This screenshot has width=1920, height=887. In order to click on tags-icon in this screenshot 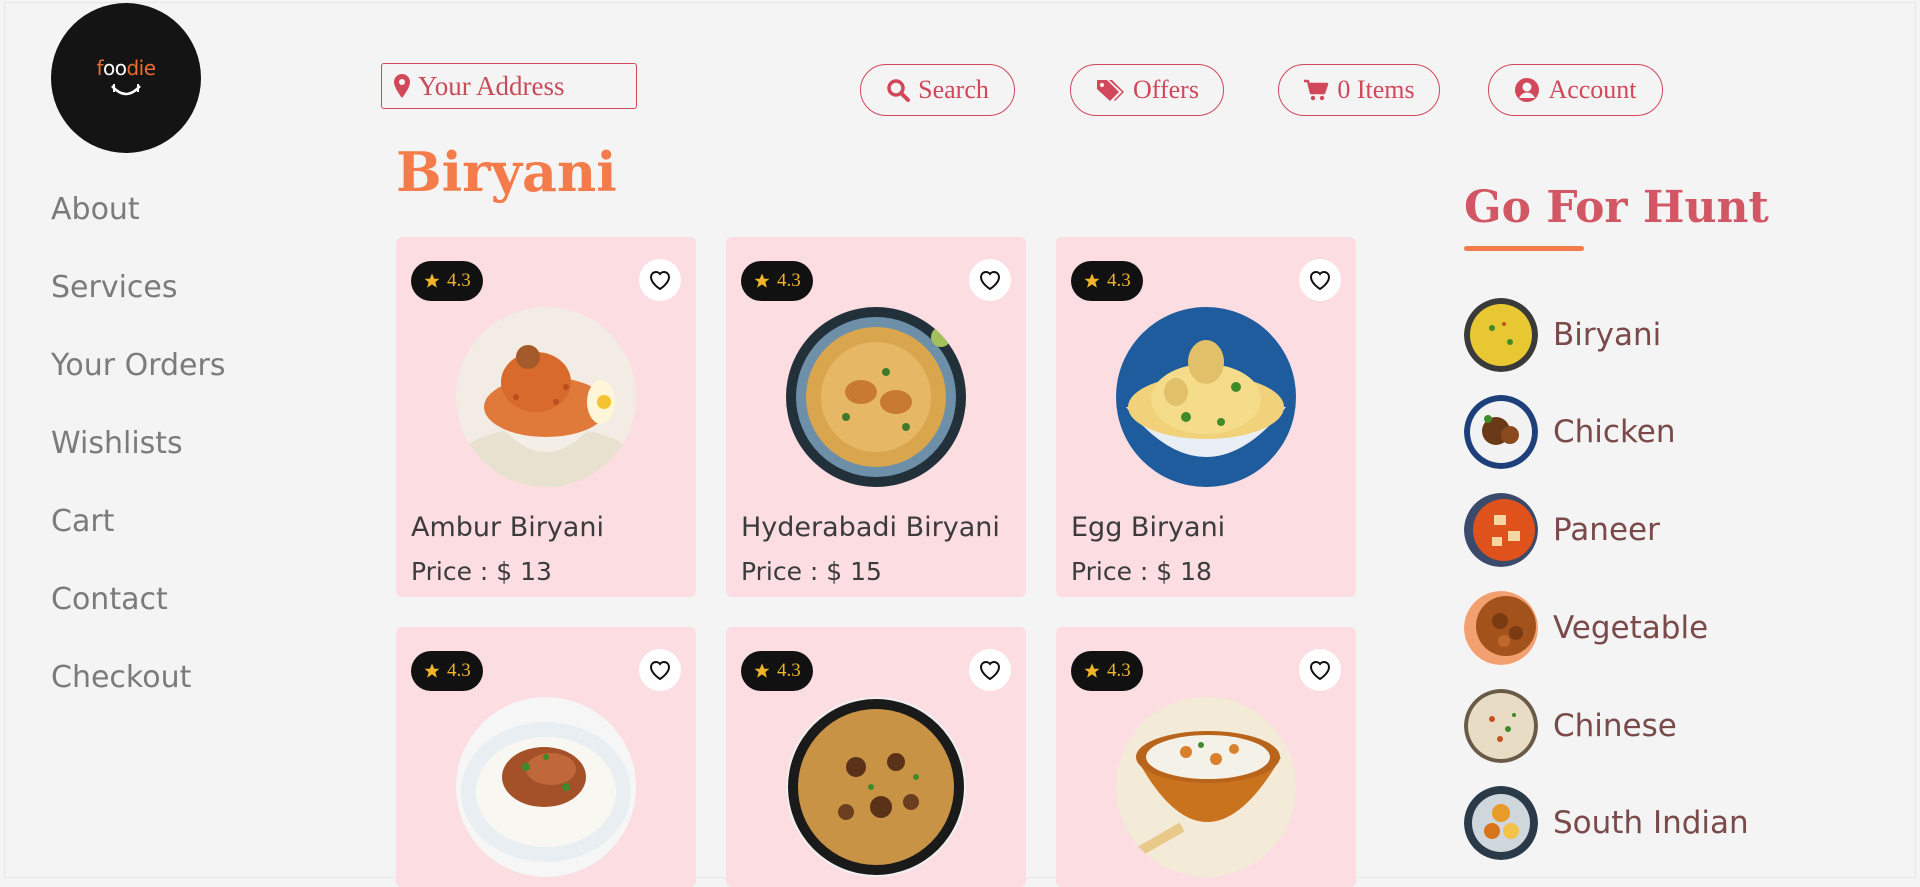, I will do `click(1111, 90)`.